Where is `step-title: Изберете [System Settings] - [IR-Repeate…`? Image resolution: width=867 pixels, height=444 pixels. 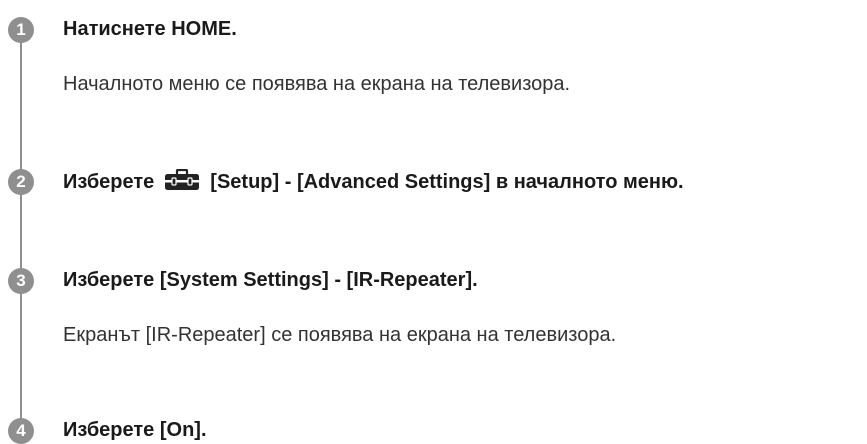 step-title: Изберете [System Settings] - [IR-Repeate… is located at coordinates (270, 280).